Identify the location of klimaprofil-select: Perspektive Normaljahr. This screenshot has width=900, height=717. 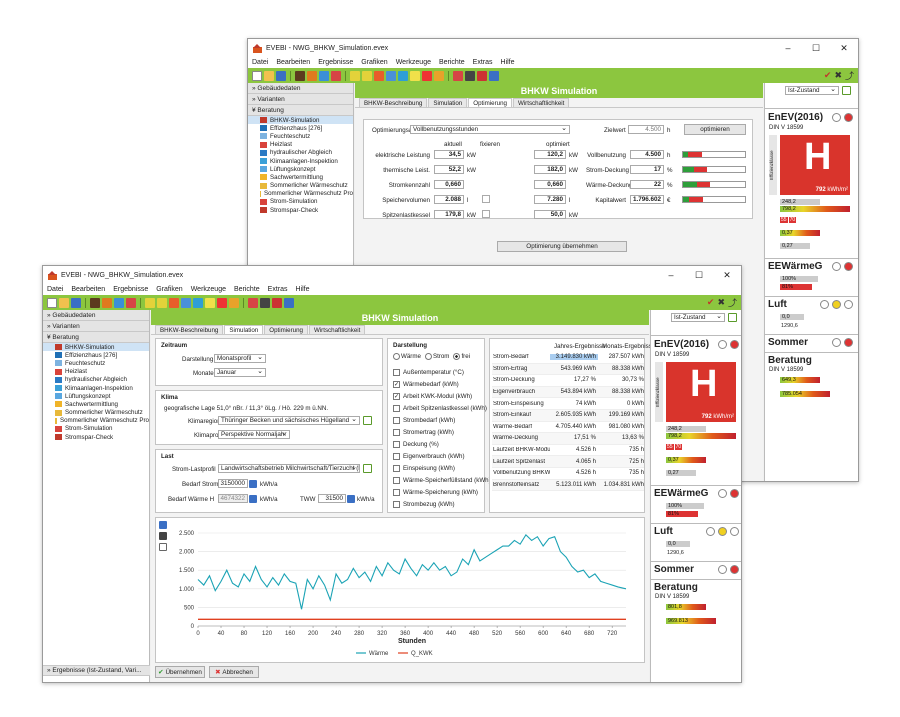
(254, 434).